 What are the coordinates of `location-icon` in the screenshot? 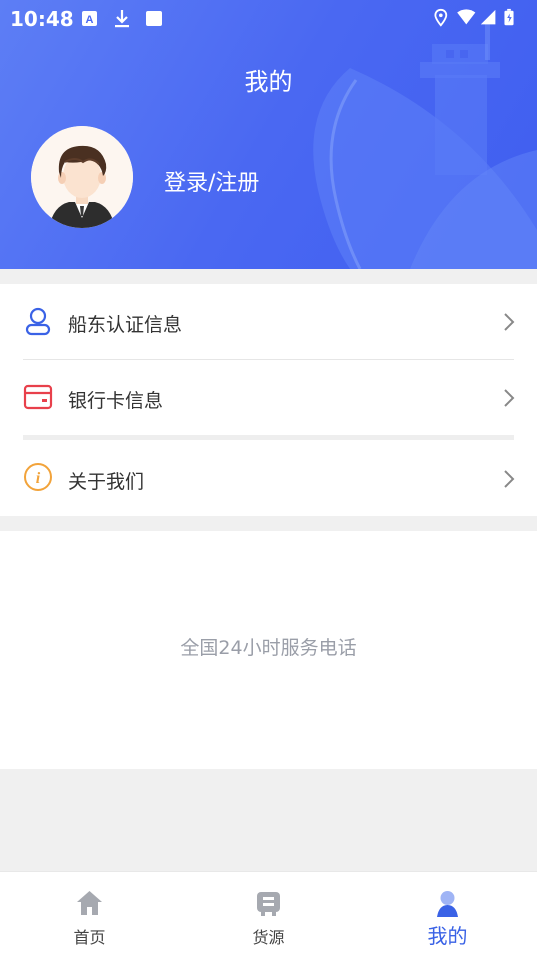 It's located at (441, 17).